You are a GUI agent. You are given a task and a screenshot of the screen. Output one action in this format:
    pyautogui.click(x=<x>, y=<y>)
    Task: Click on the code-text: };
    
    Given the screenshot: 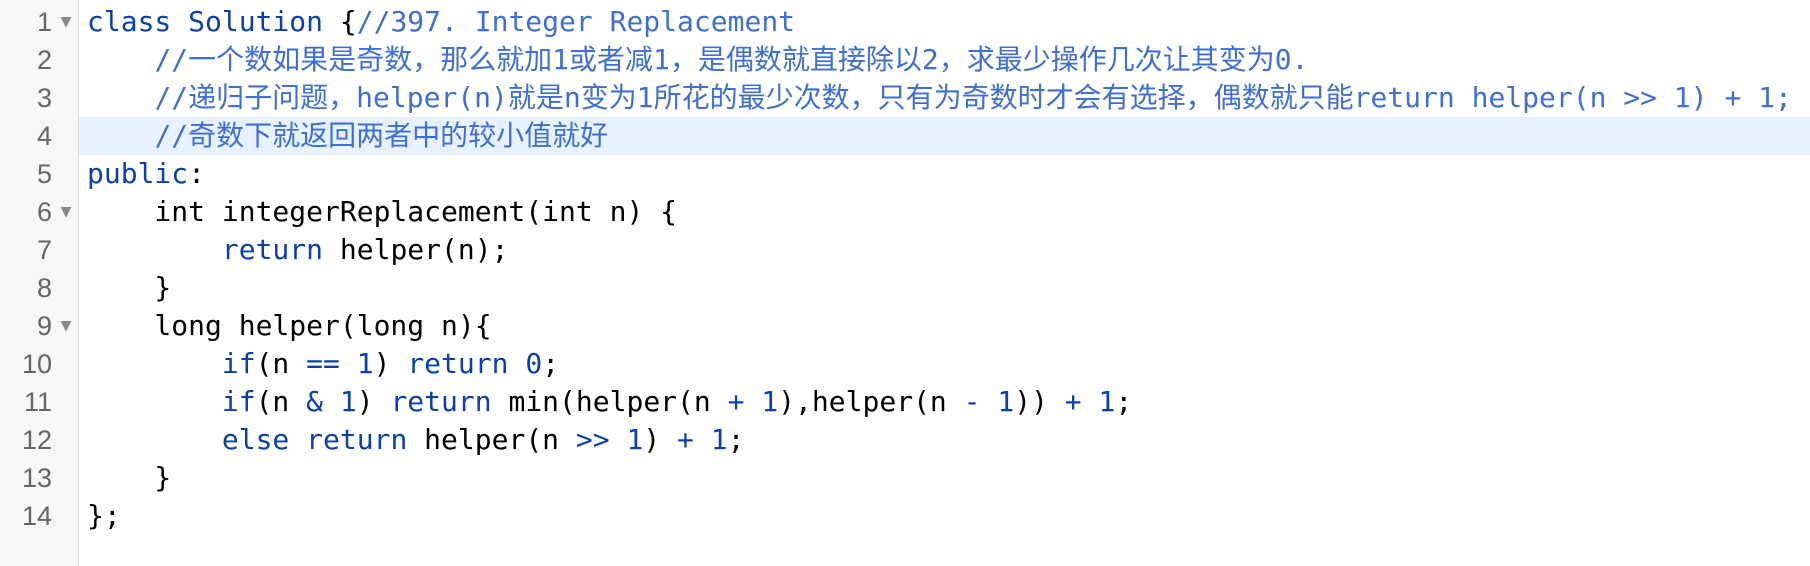 What is the action you would take?
    pyautogui.click(x=104, y=516)
    